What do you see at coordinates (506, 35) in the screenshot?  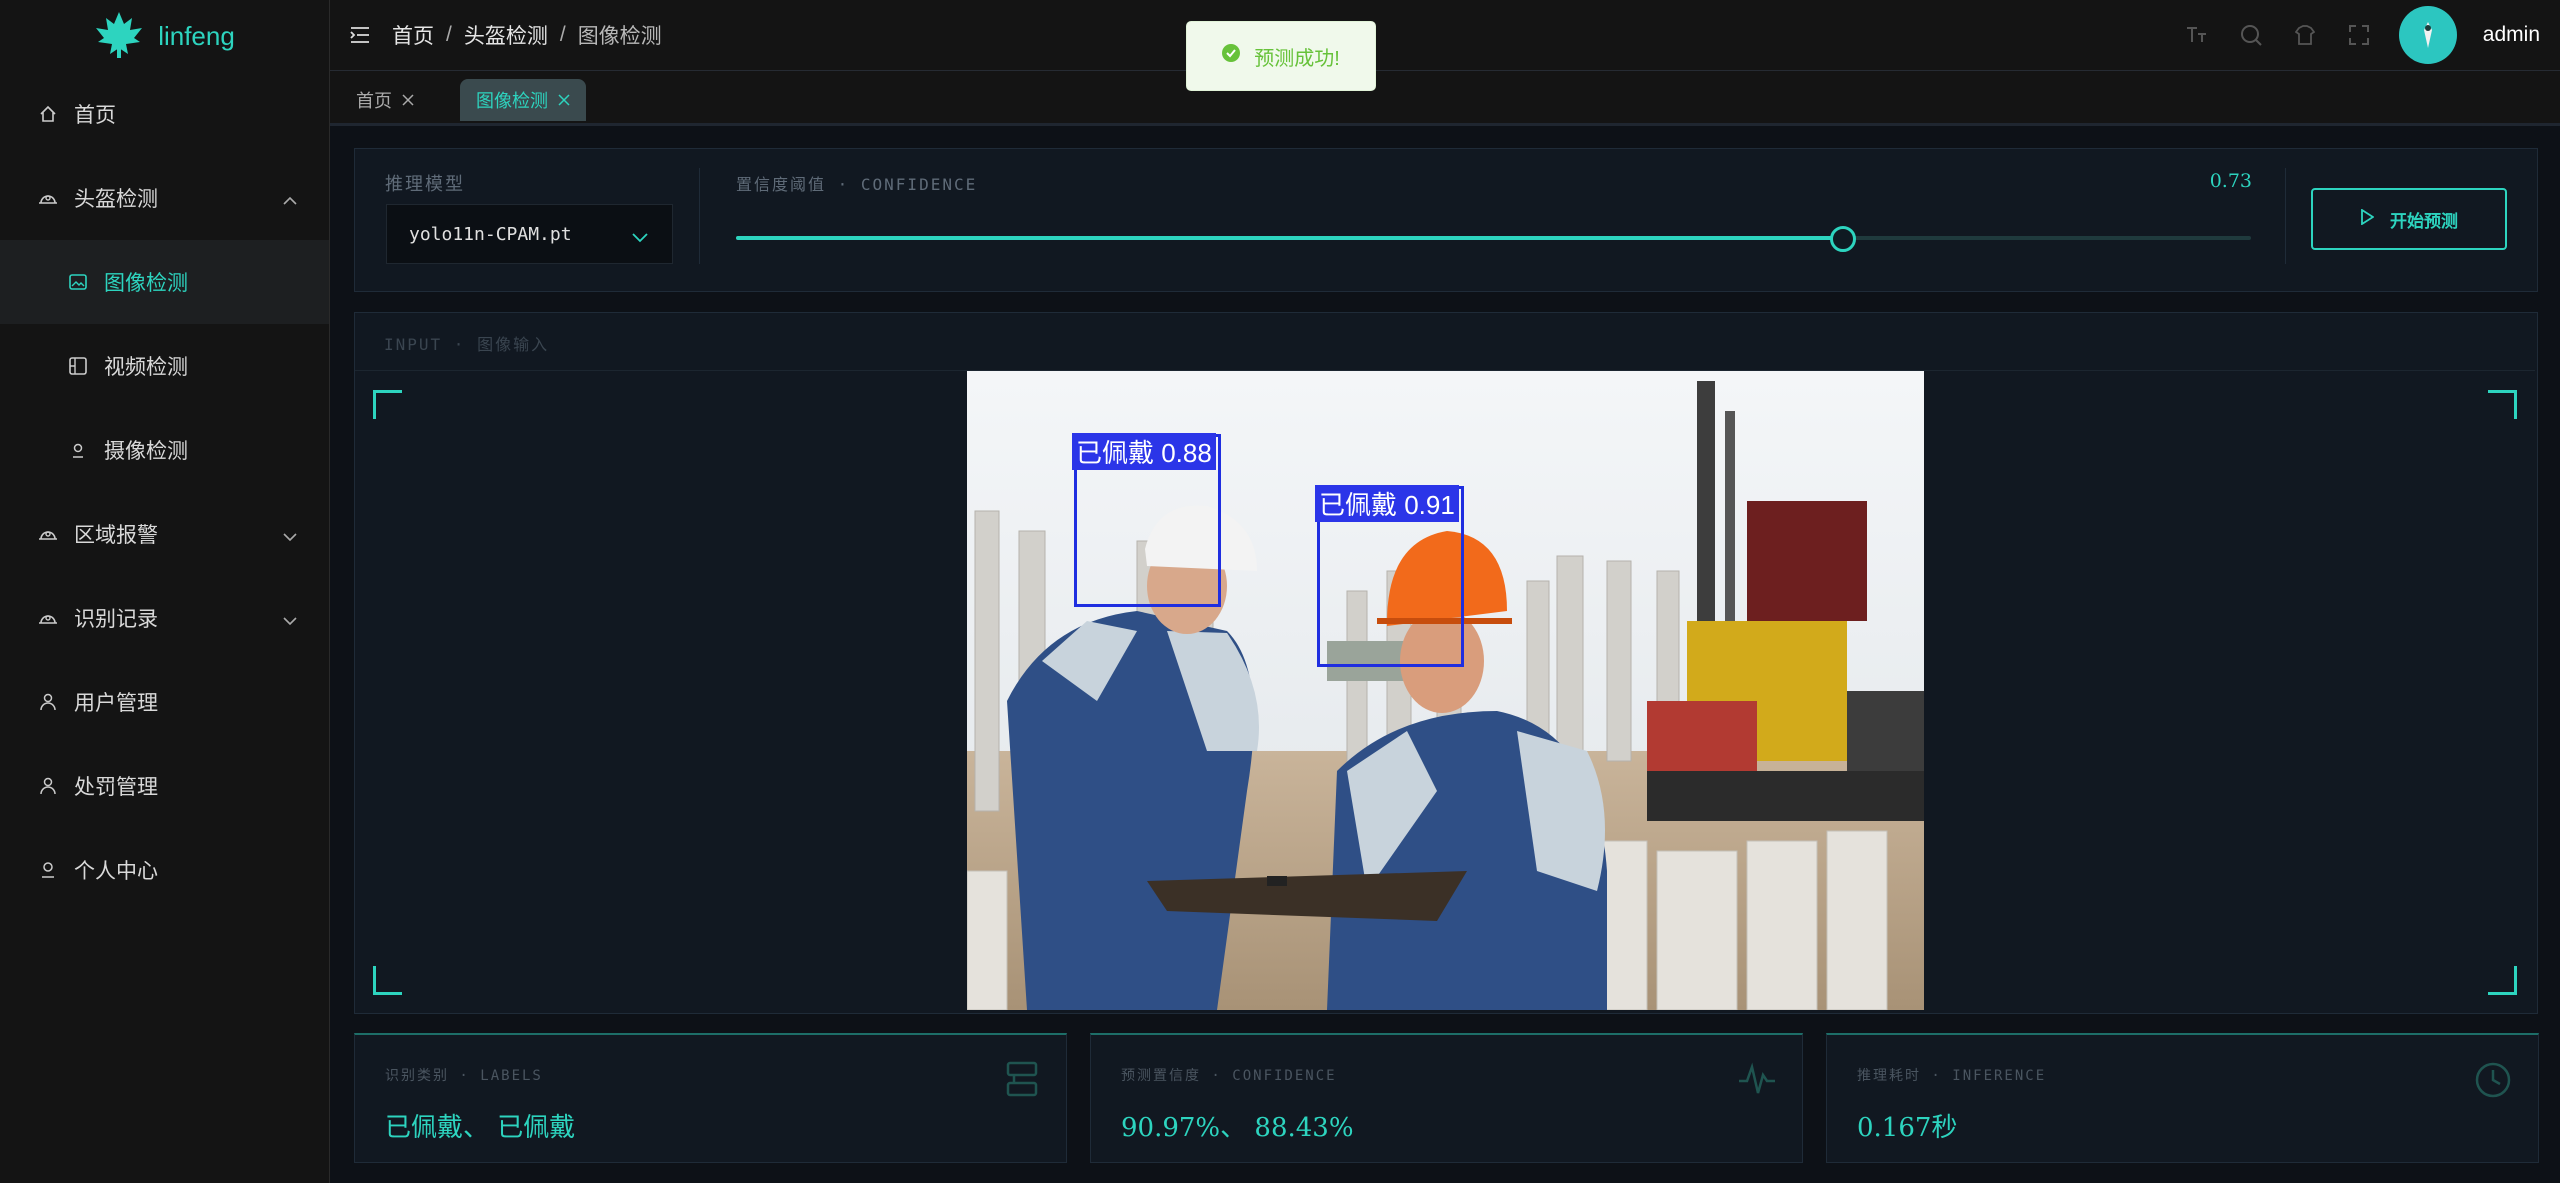 I see `breadcrumb-helmet: 头盔检测` at bounding box center [506, 35].